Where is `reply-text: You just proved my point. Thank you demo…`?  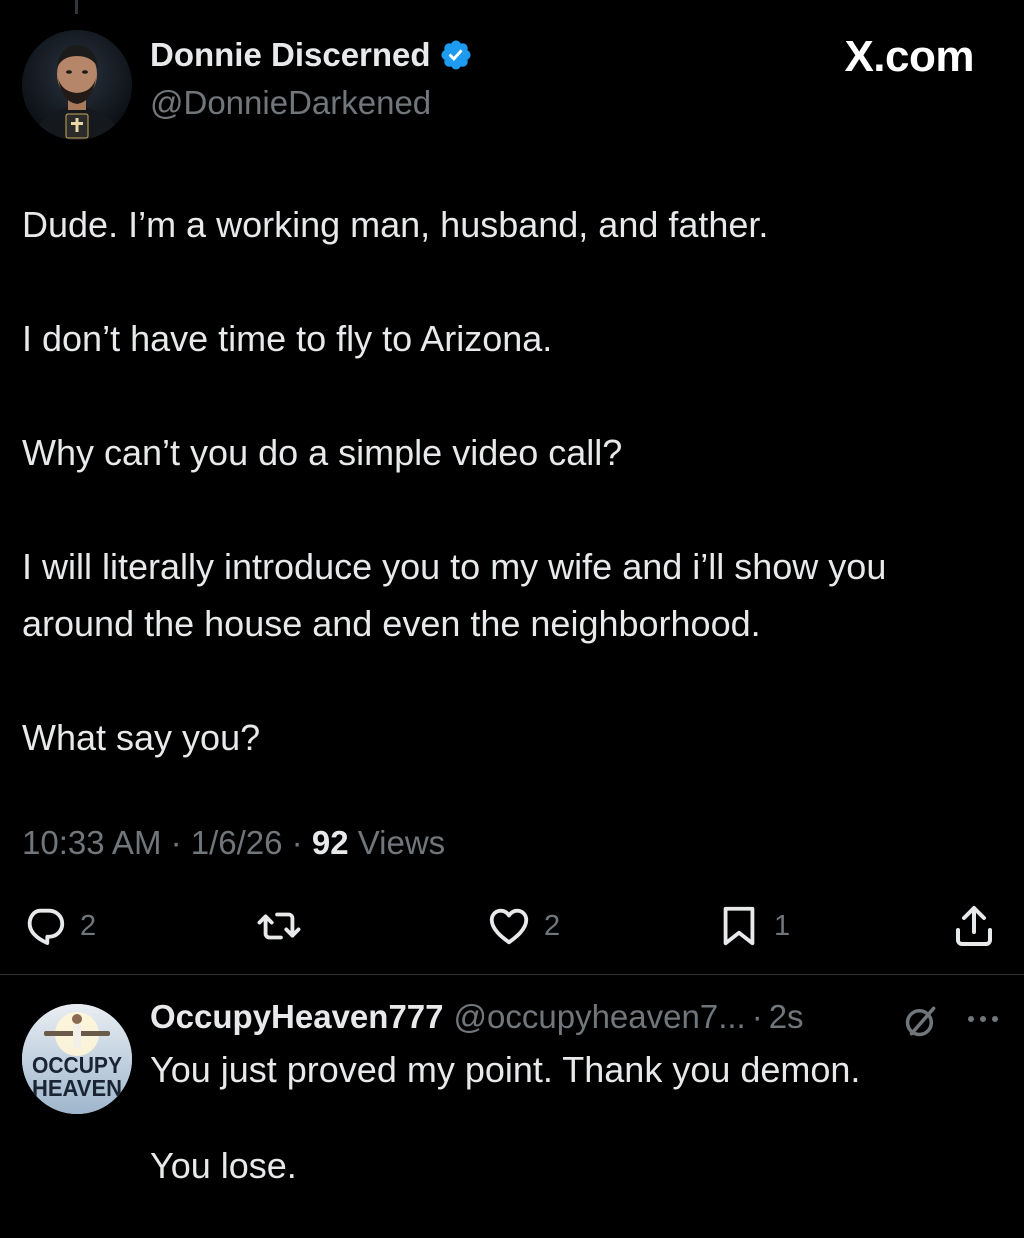 reply-text: You just proved my point. Thank you demo… is located at coordinates (575, 1142).